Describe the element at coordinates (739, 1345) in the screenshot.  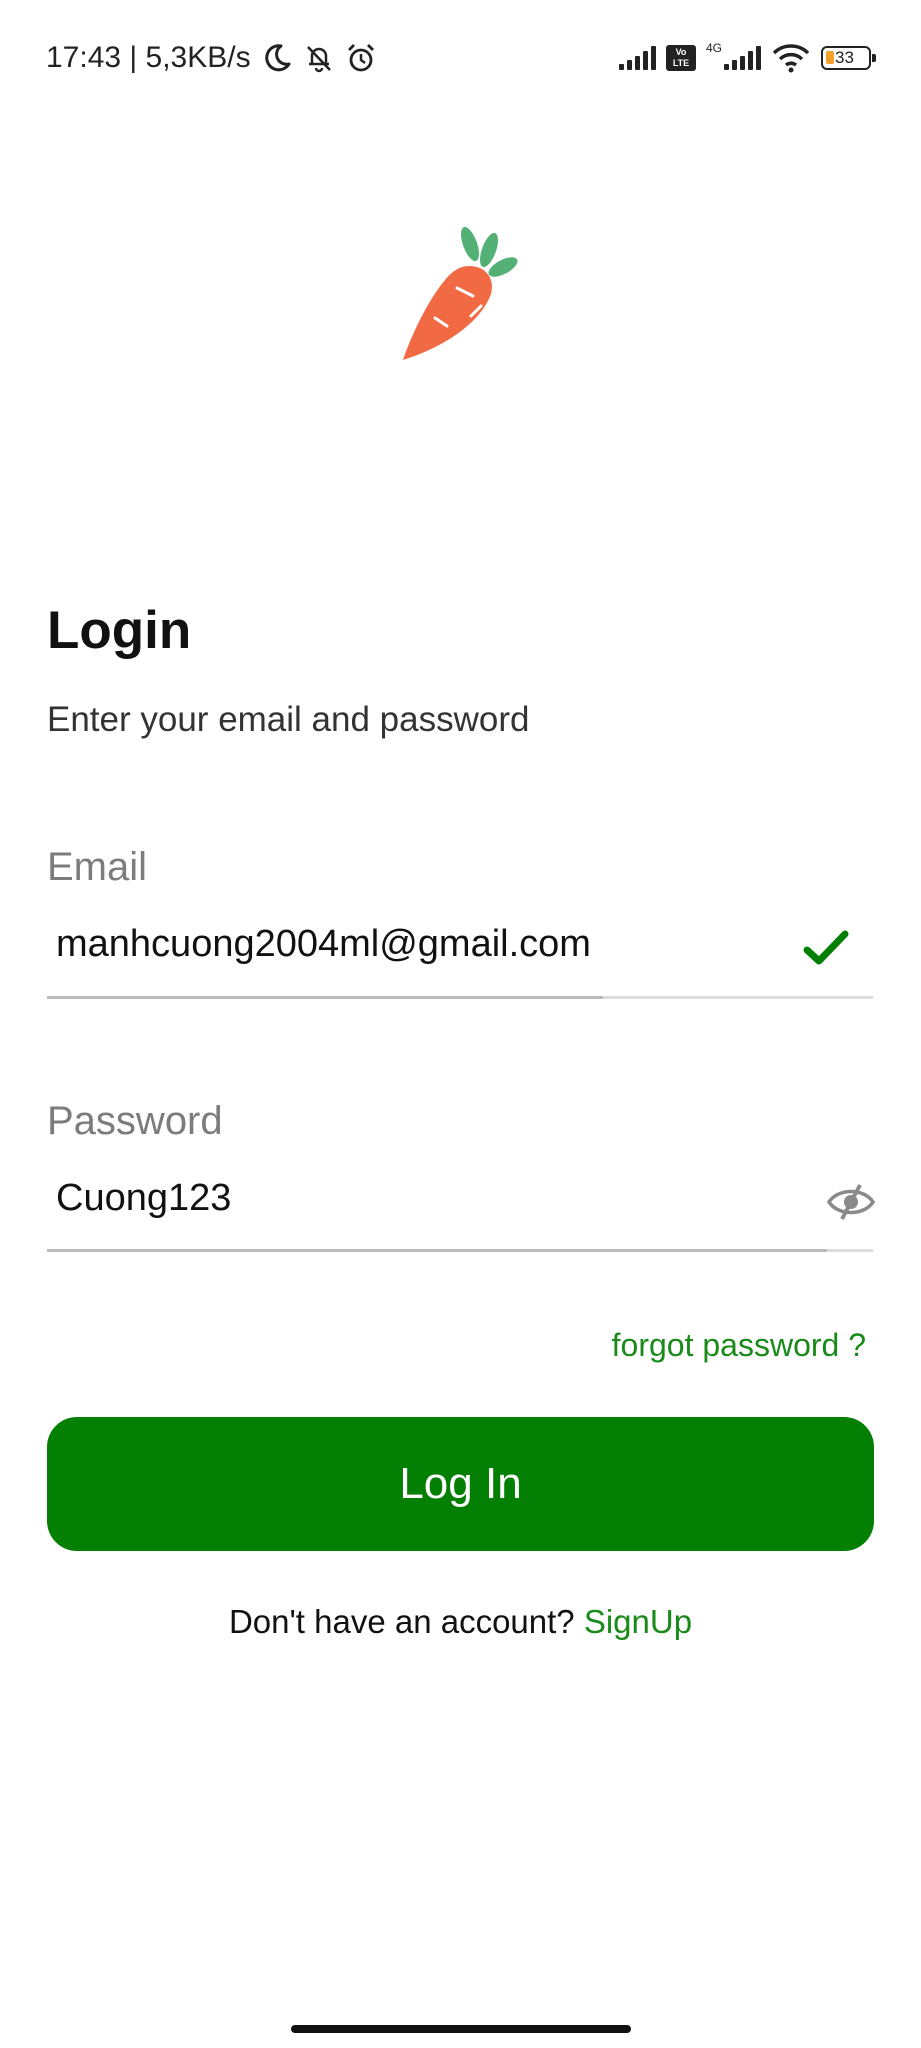
I see `forgot-password-link: forgot password ?` at that location.